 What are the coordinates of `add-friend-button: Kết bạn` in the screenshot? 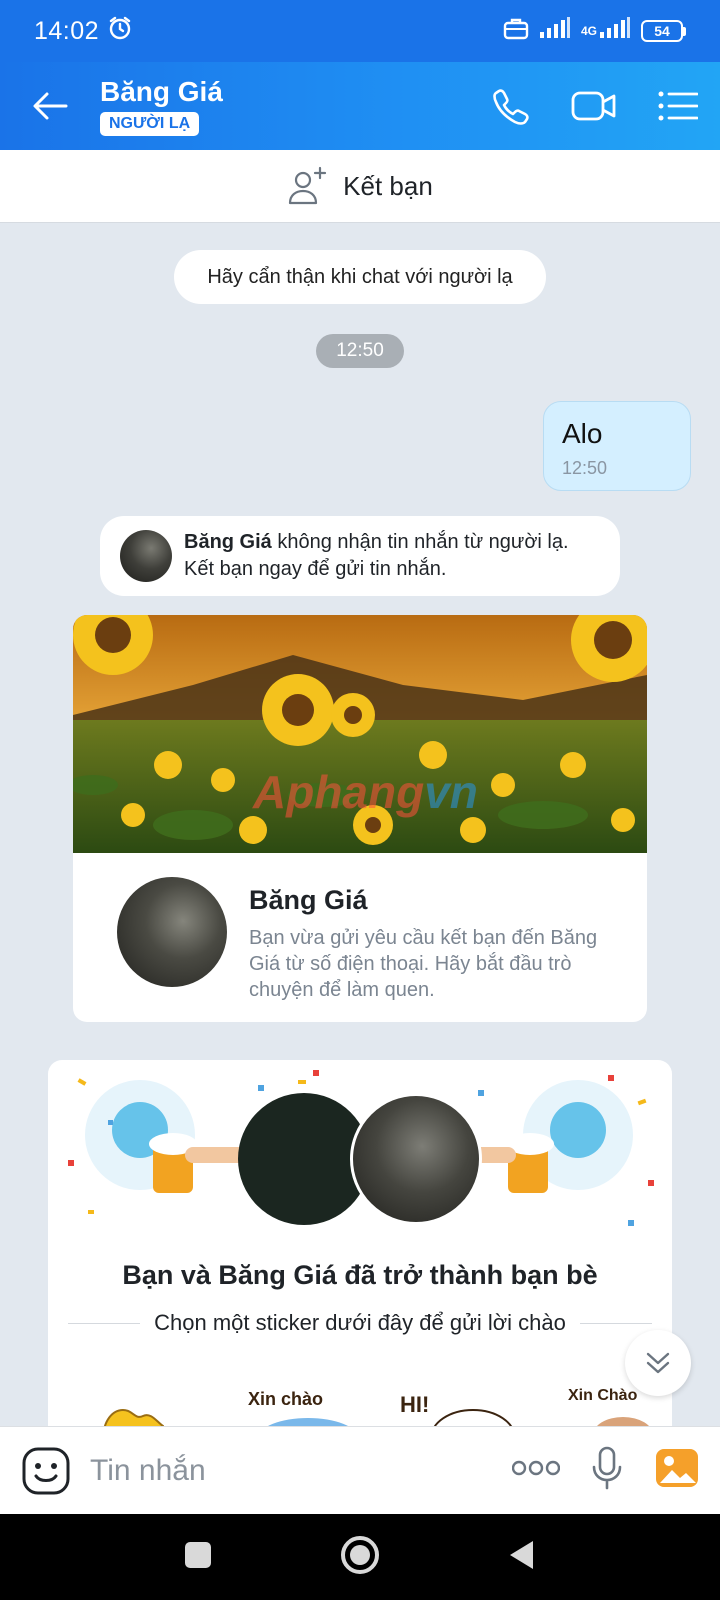 It's located at (360, 186).